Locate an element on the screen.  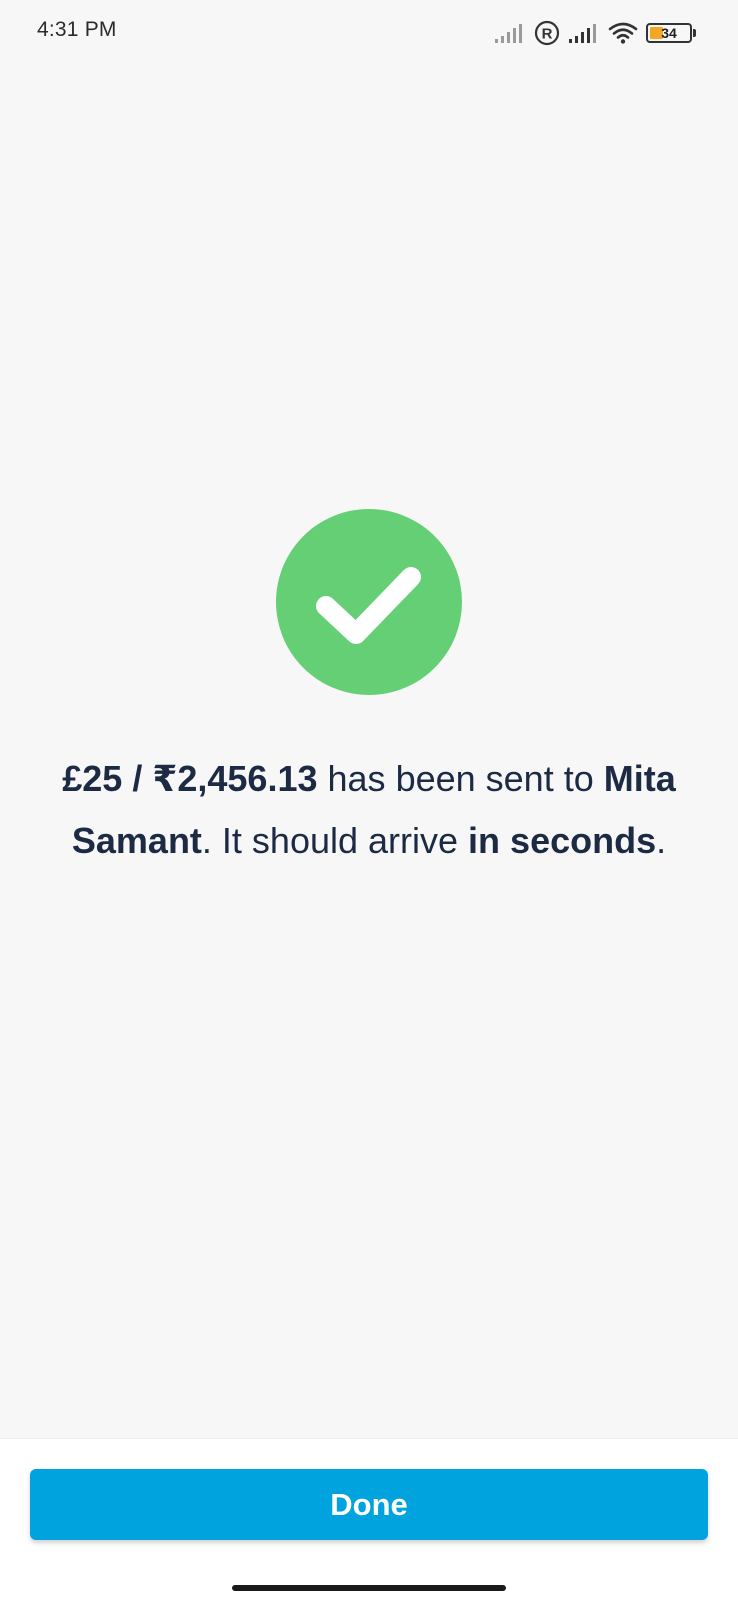
success-check-circle is located at coordinates (369, 602).